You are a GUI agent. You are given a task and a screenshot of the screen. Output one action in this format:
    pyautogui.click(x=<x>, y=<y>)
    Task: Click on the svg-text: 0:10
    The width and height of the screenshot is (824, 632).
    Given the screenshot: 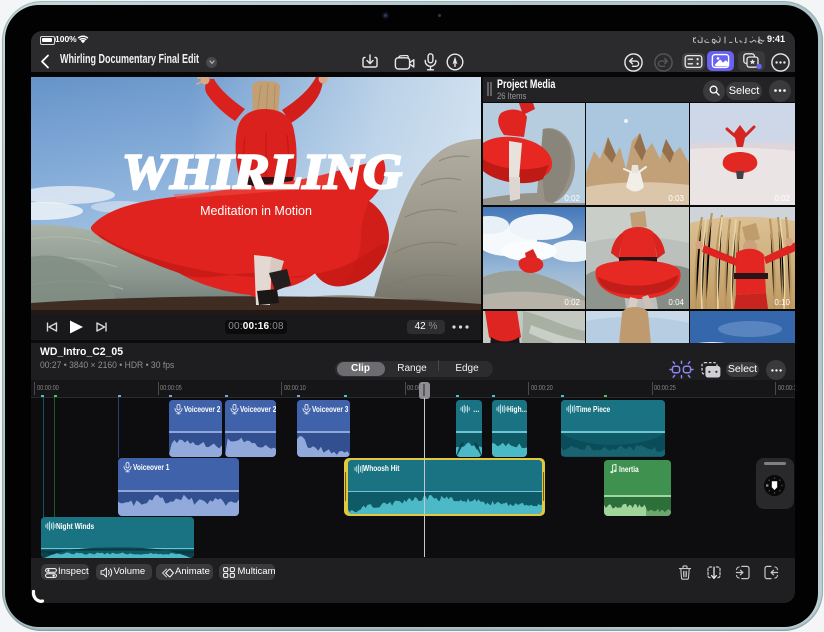 What is the action you would take?
    pyautogui.click(x=782, y=302)
    